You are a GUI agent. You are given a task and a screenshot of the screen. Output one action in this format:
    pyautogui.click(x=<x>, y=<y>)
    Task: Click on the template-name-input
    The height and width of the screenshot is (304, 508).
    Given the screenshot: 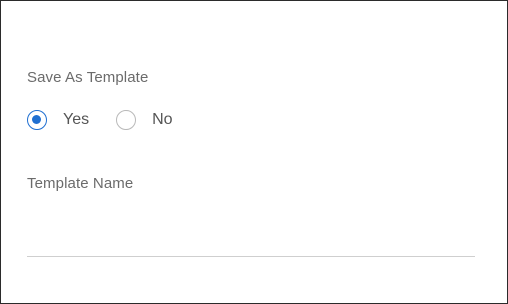 What is the action you would take?
    pyautogui.click(x=251, y=242)
    